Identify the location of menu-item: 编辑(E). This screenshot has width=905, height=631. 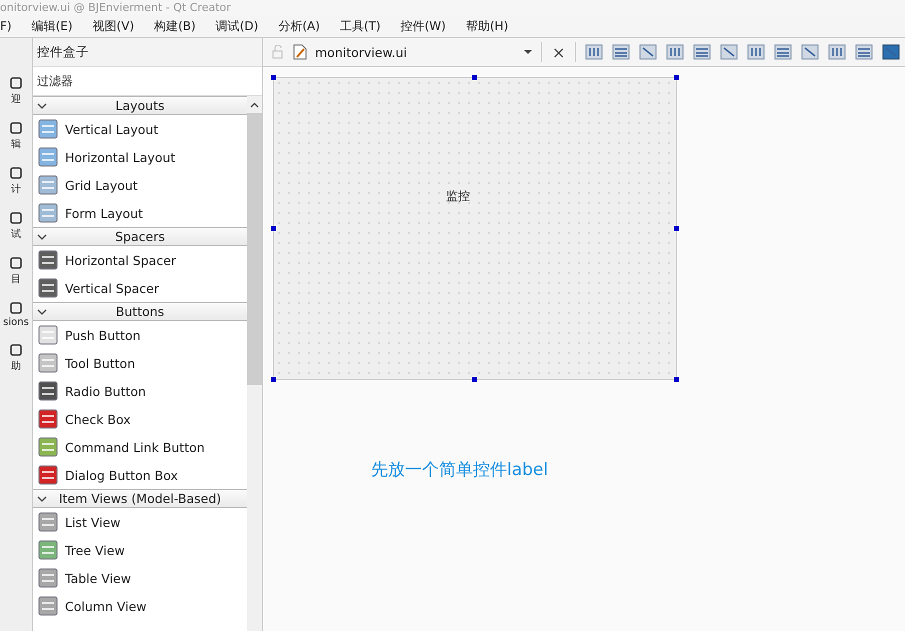
(48, 26).